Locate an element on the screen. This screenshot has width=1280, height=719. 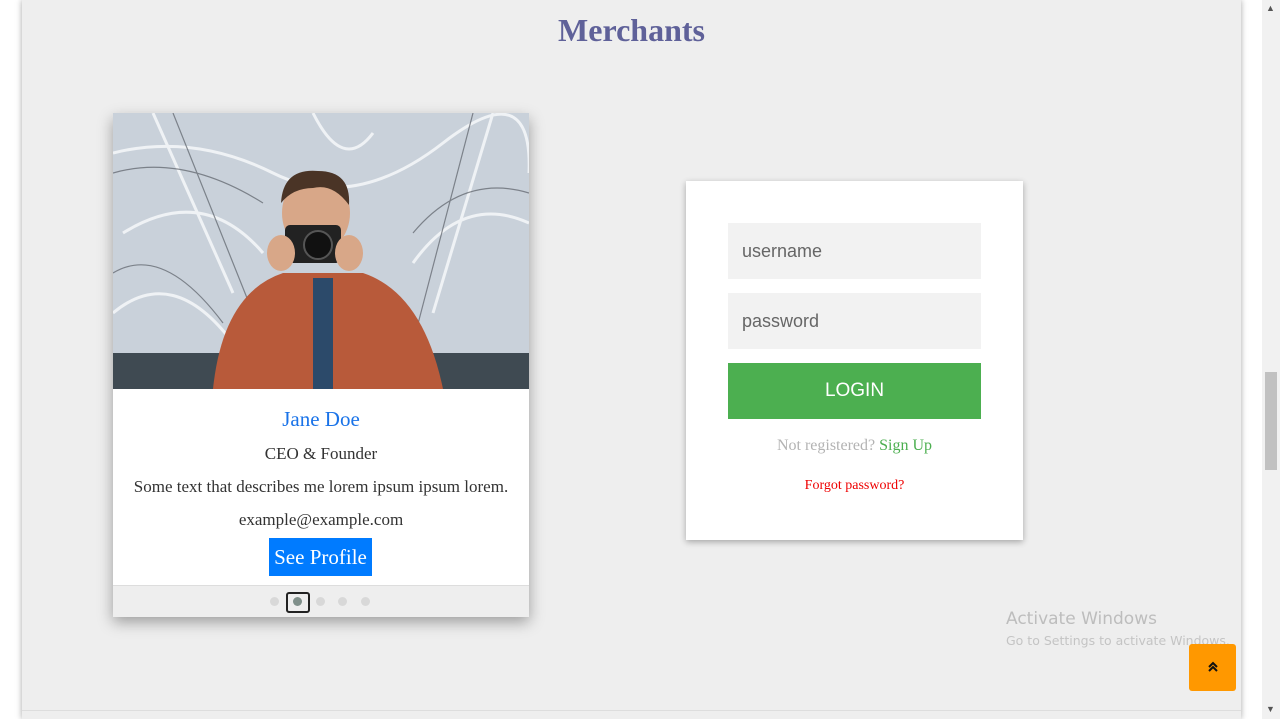
profile-name: Jane Doe is located at coordinates (321, 419).